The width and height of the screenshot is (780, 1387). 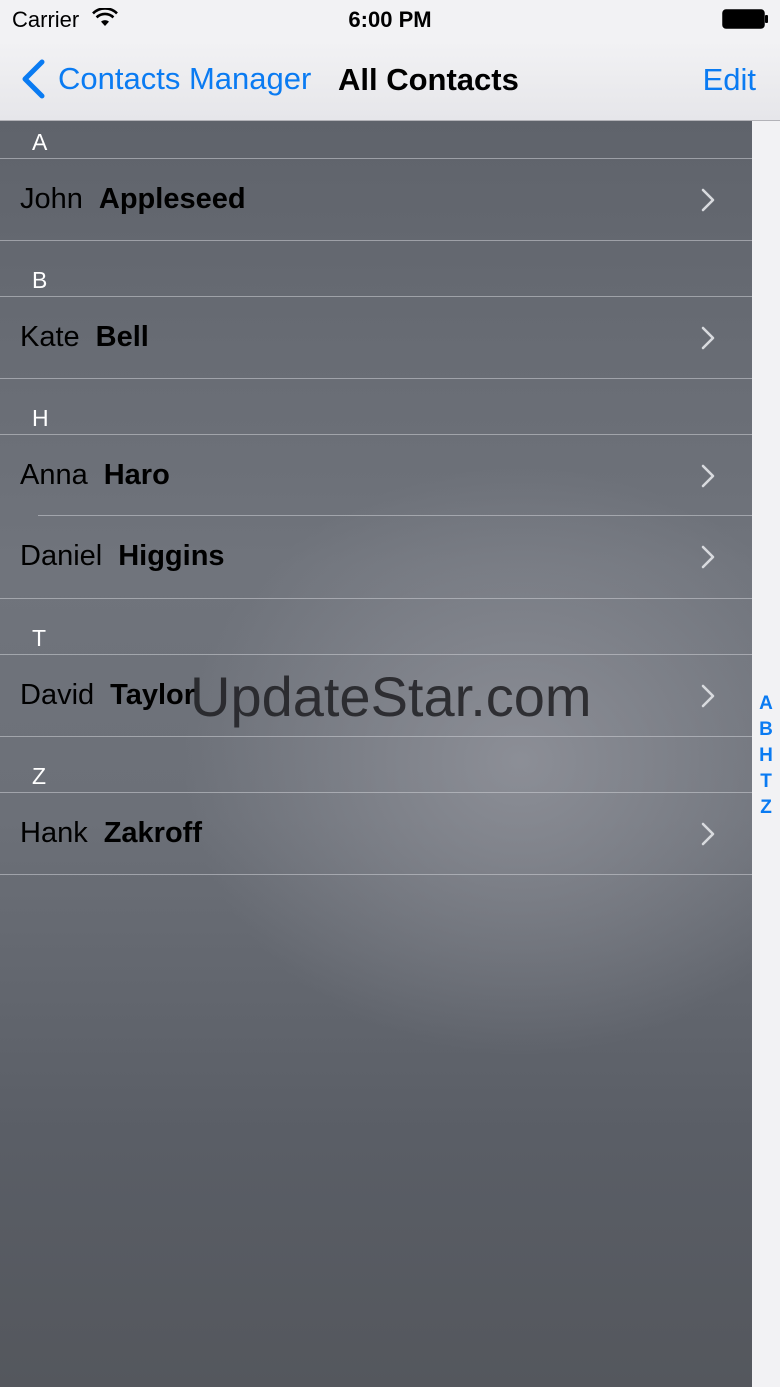 I want to click on edit-button: Edit, so click(x=729, y=80).